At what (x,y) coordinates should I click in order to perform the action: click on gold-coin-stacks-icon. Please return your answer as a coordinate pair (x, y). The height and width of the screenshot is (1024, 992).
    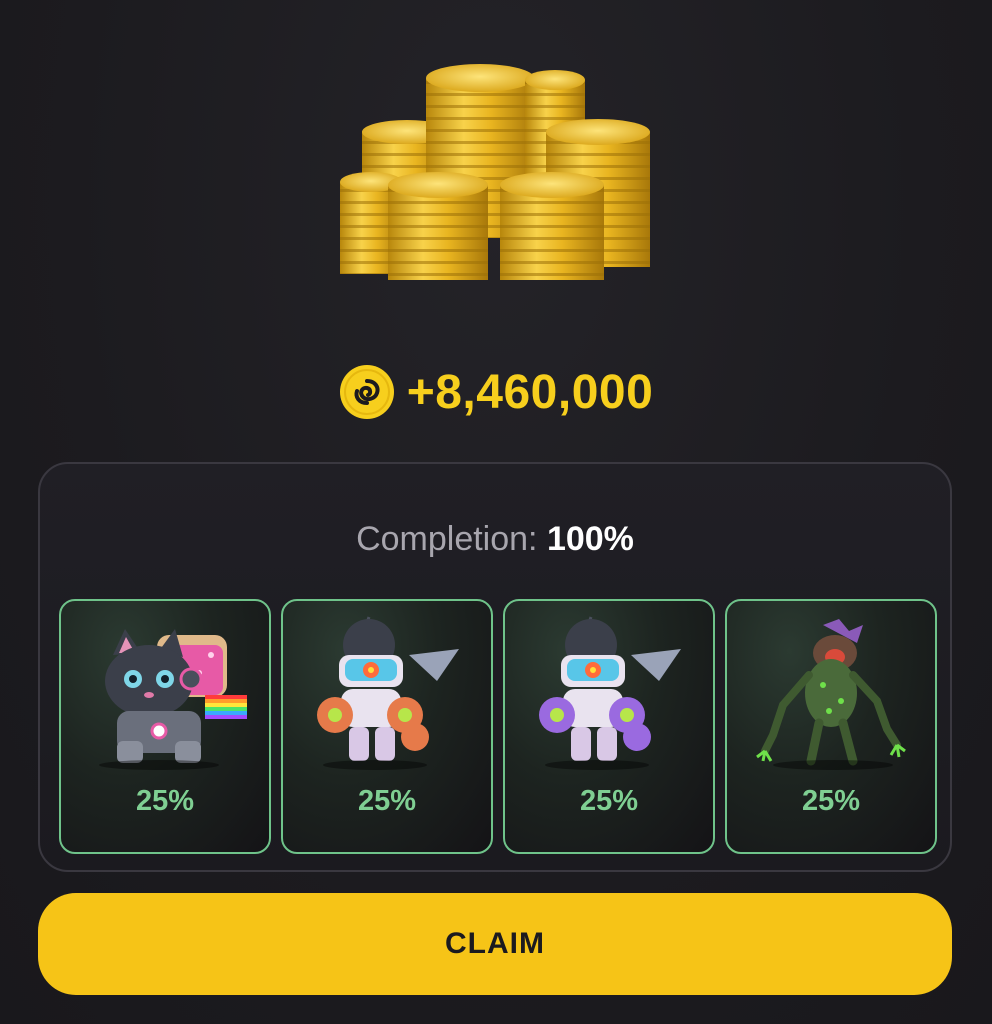
    Looking at the image, I should click on (495, 172).